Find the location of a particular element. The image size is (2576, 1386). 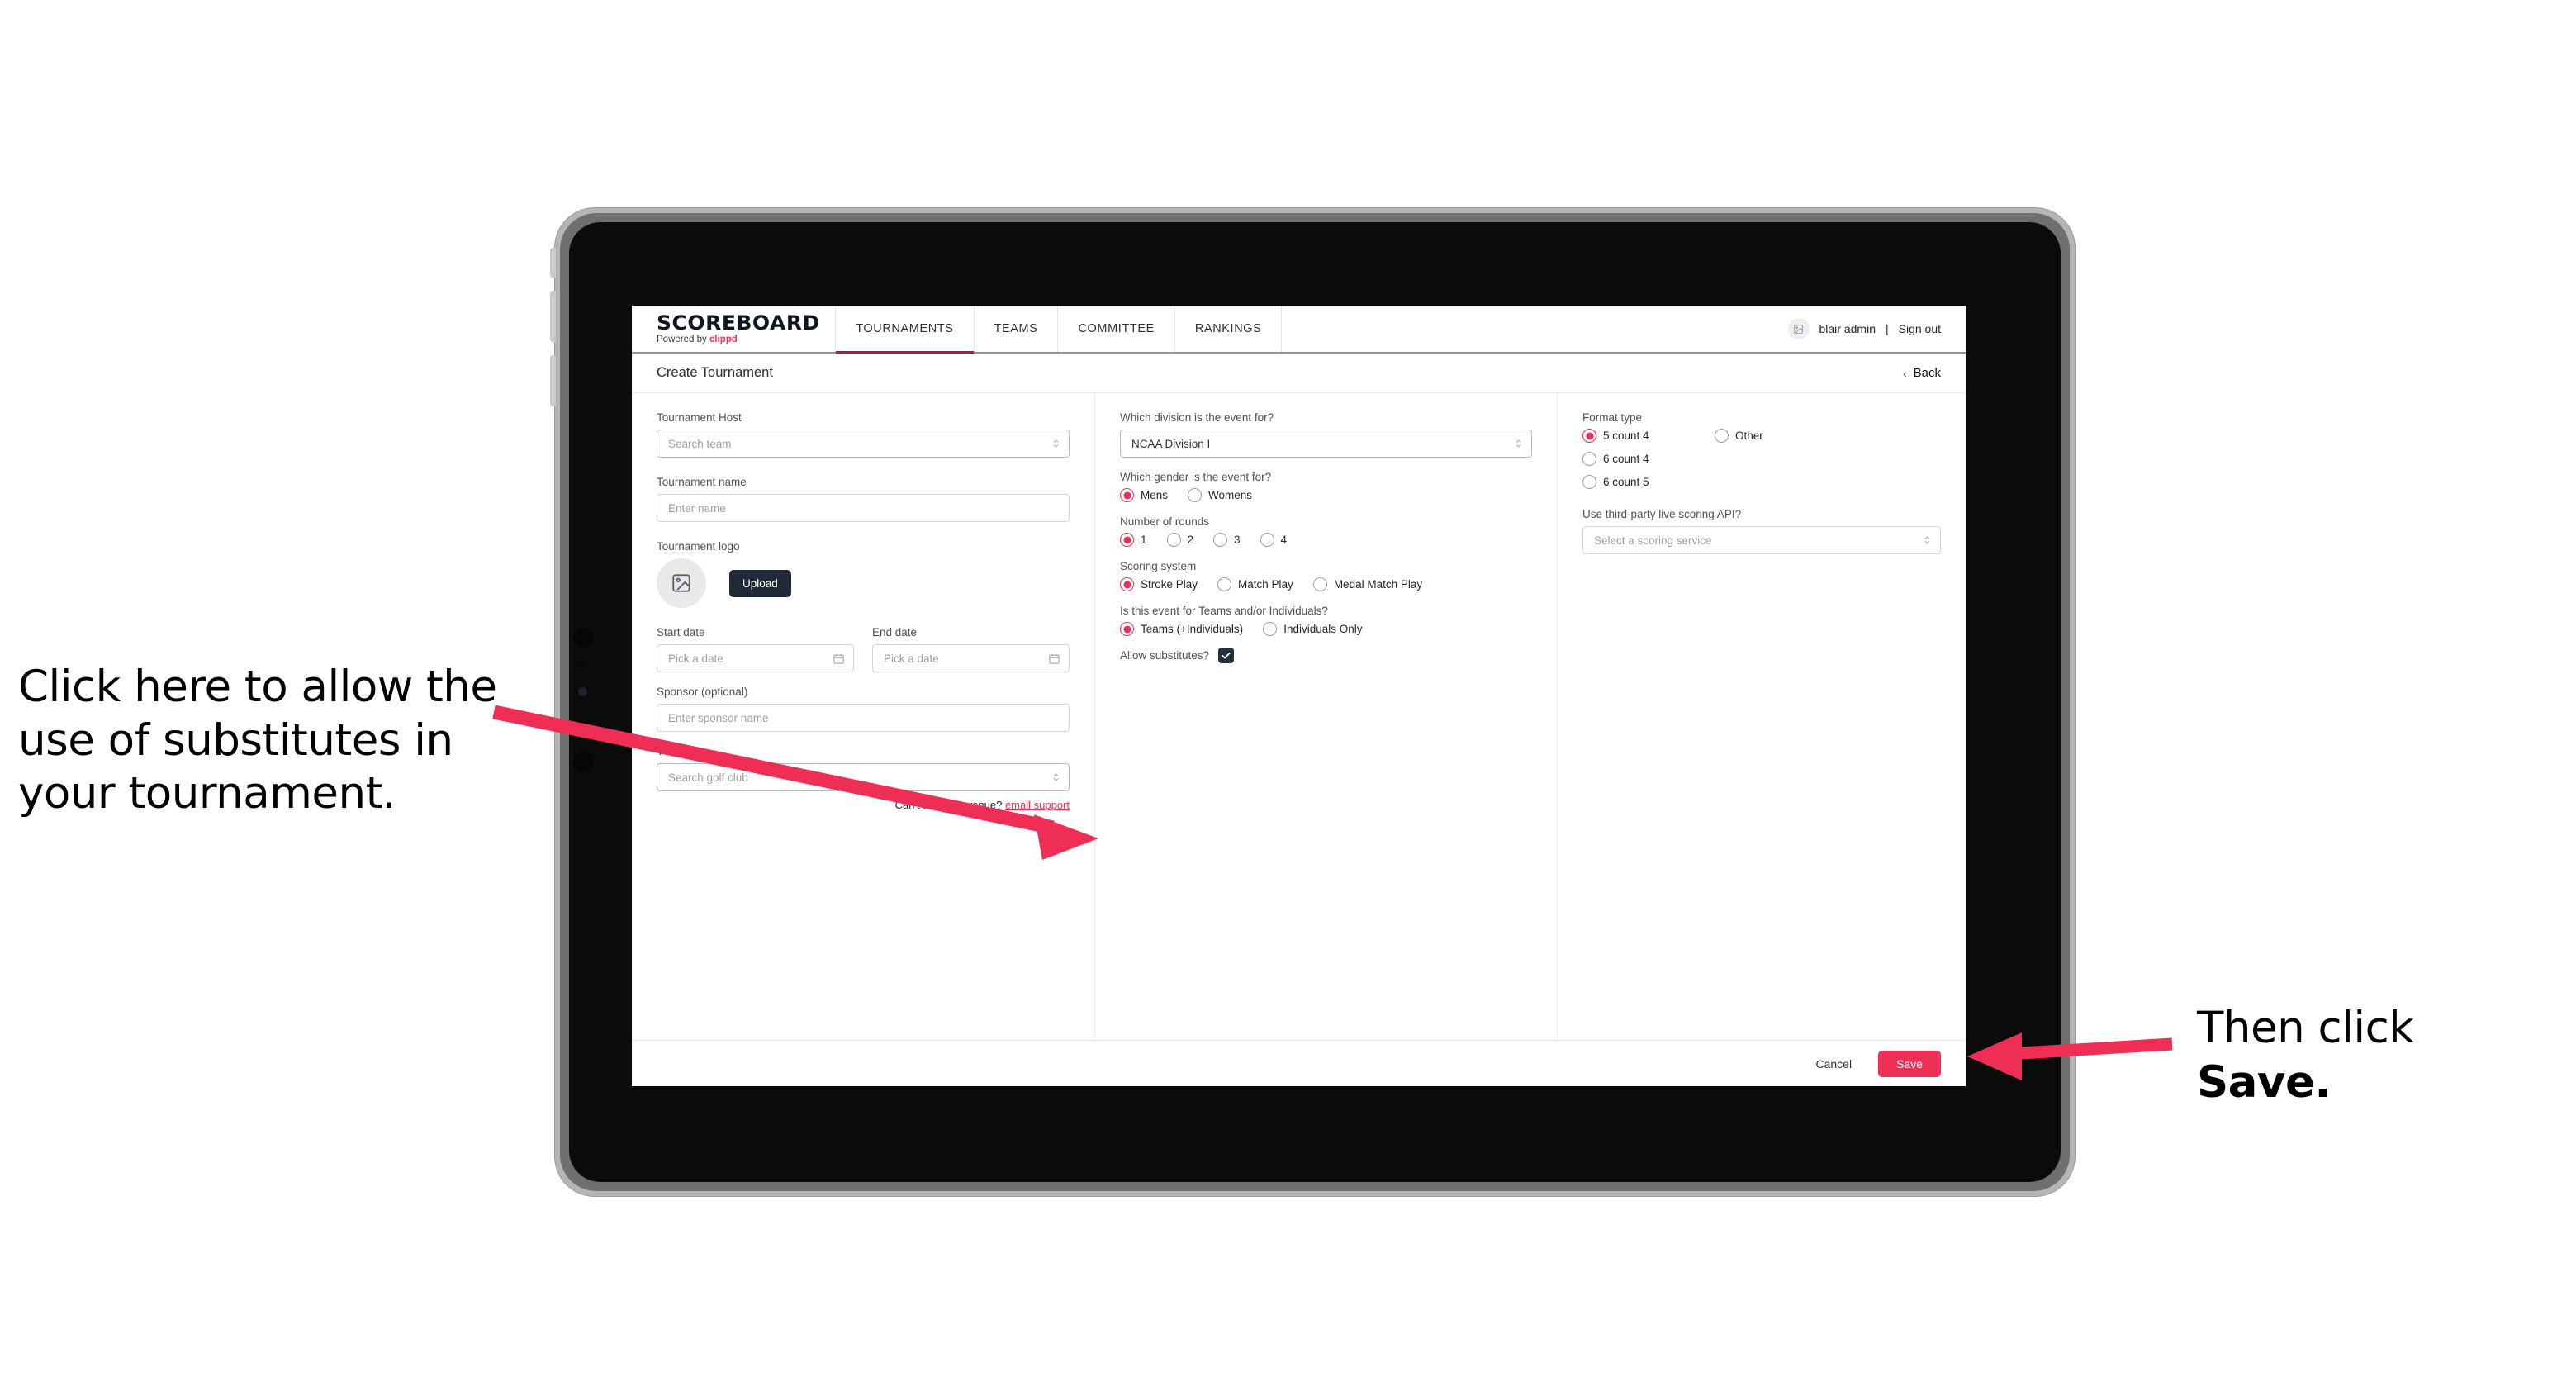

scoring-api-select: Select a scoring service is located at coordinates (1762, 540).